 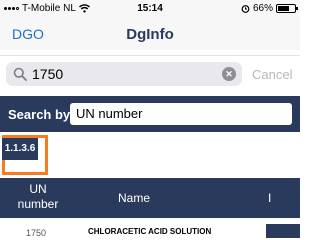 What do you see at coordinates (181, 114) in the screenshot?
I see `search-by-select: UN number` at bounding box center [181, 114].